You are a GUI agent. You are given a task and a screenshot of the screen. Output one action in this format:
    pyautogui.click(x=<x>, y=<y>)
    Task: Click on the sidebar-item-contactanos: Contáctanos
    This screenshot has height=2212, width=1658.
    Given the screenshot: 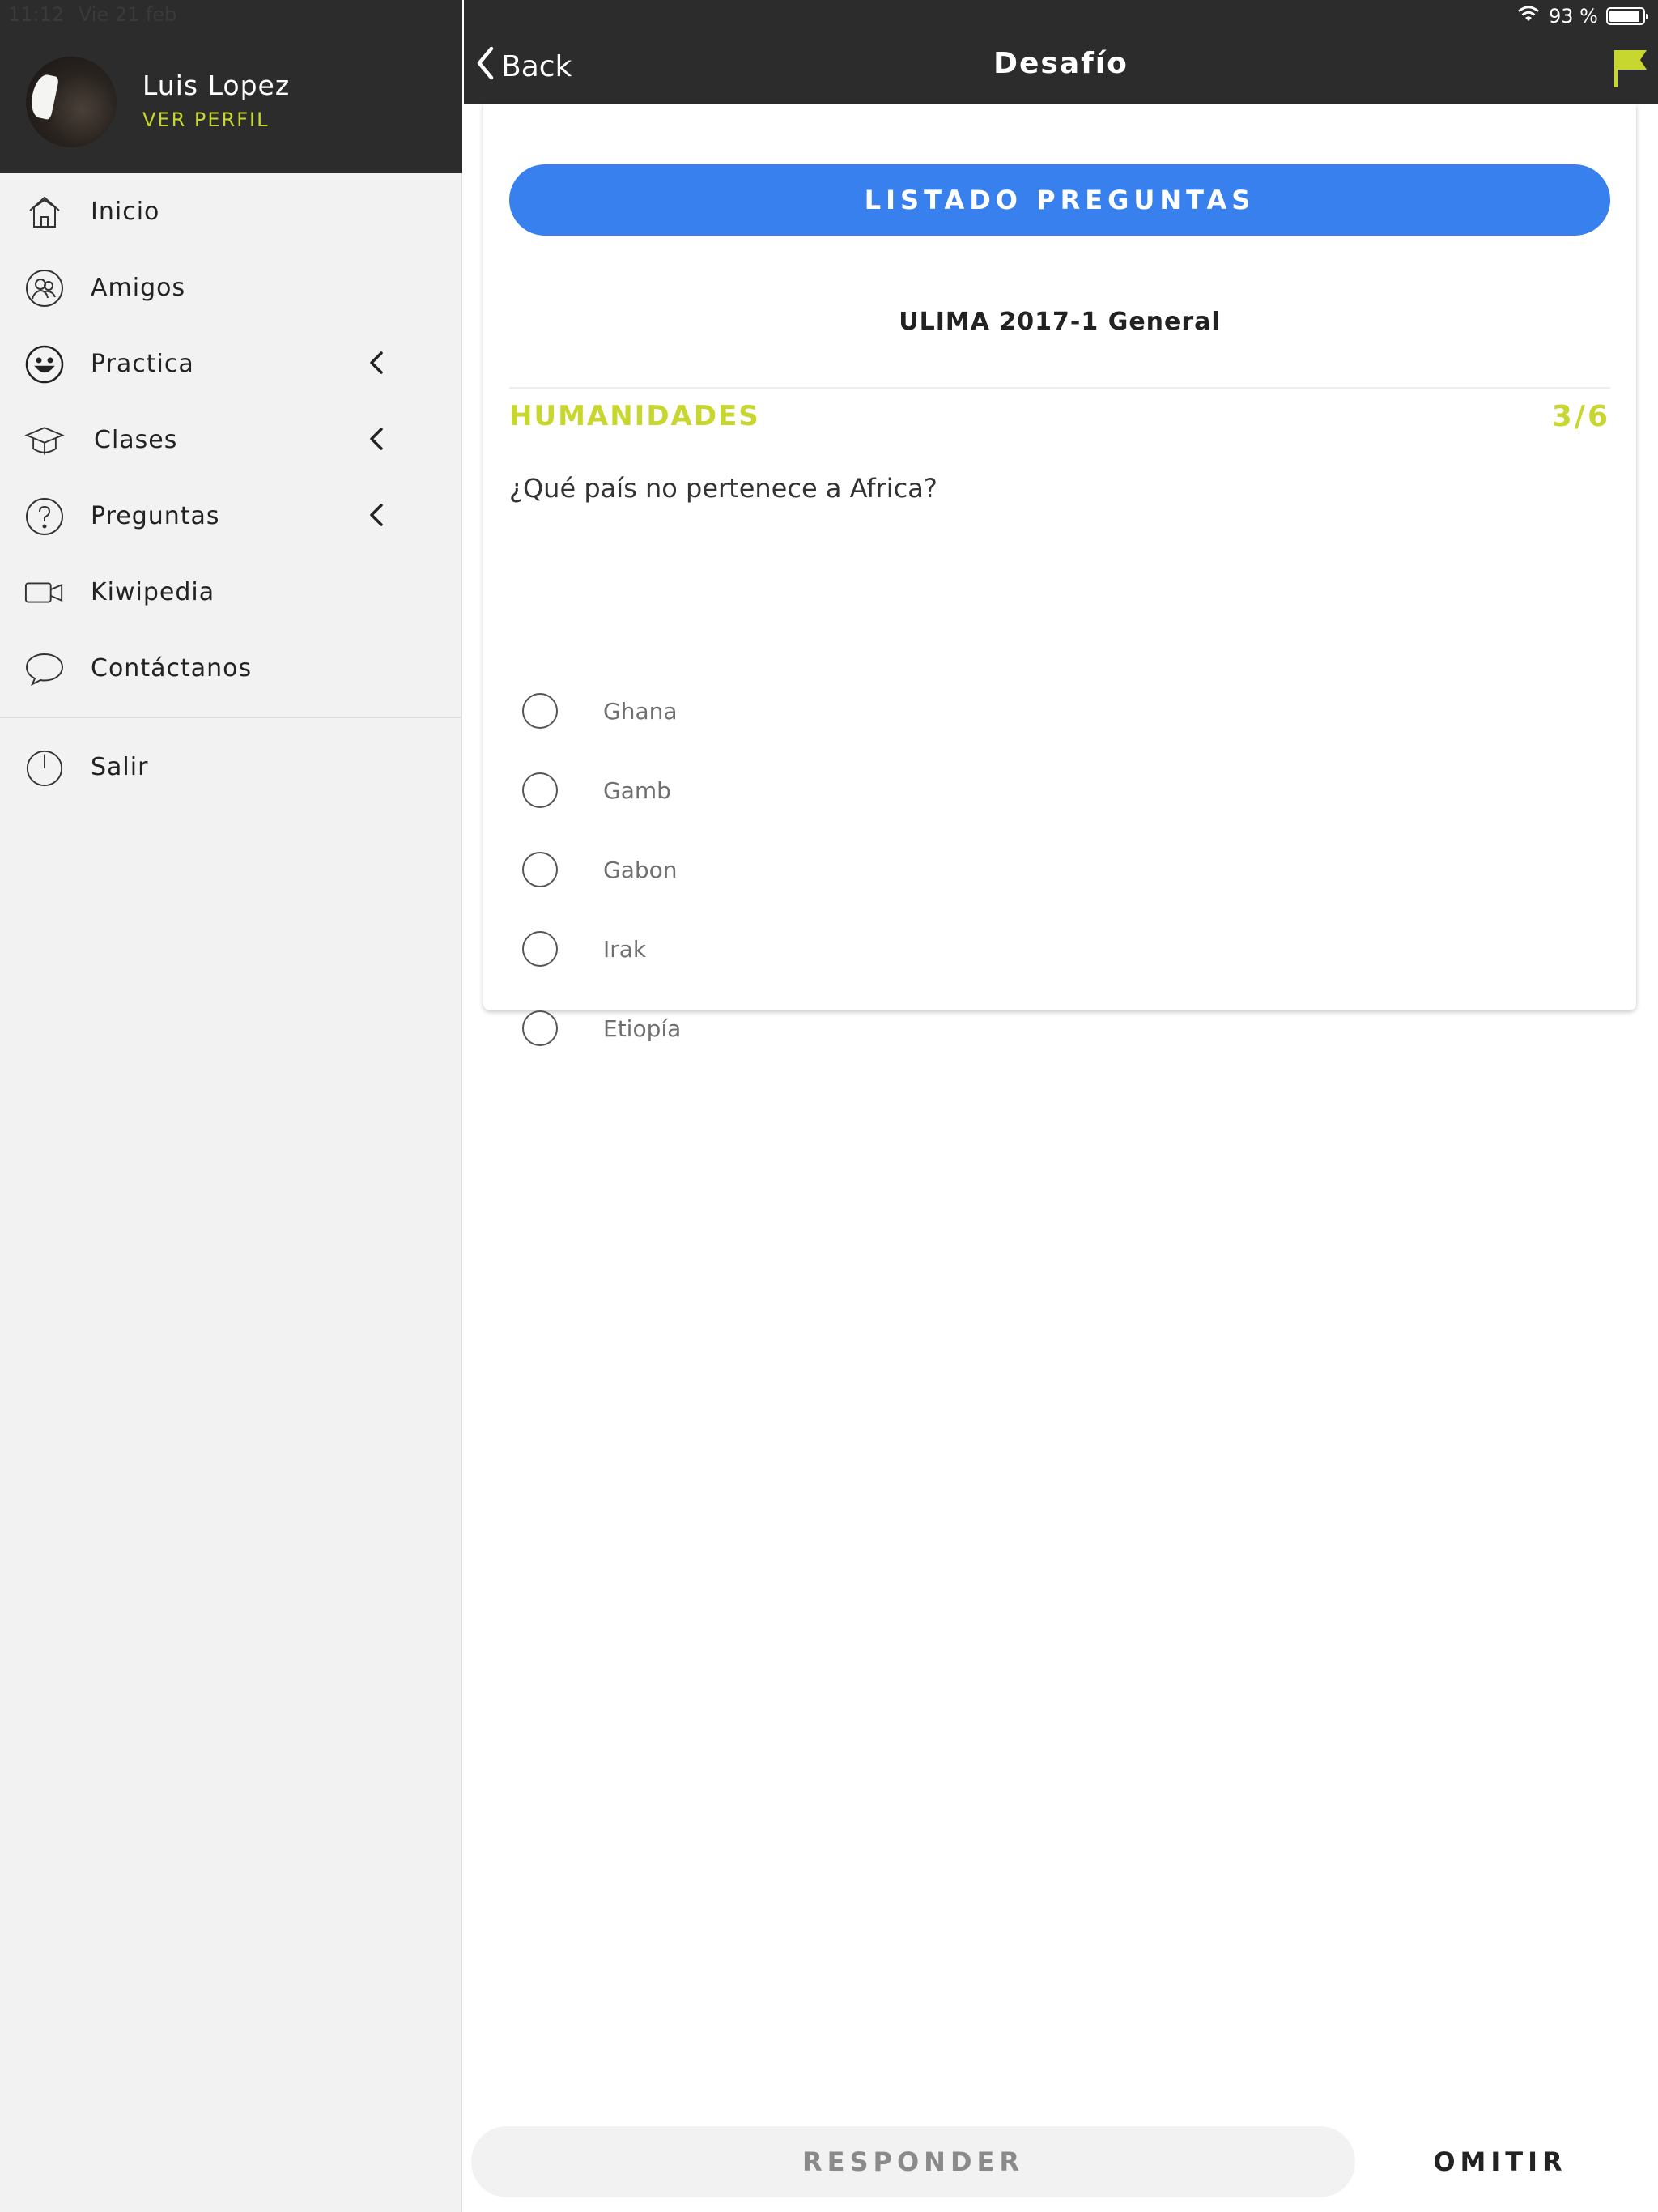 What is the action you would take?
    pyautogui.click(x=231, y=668)
    